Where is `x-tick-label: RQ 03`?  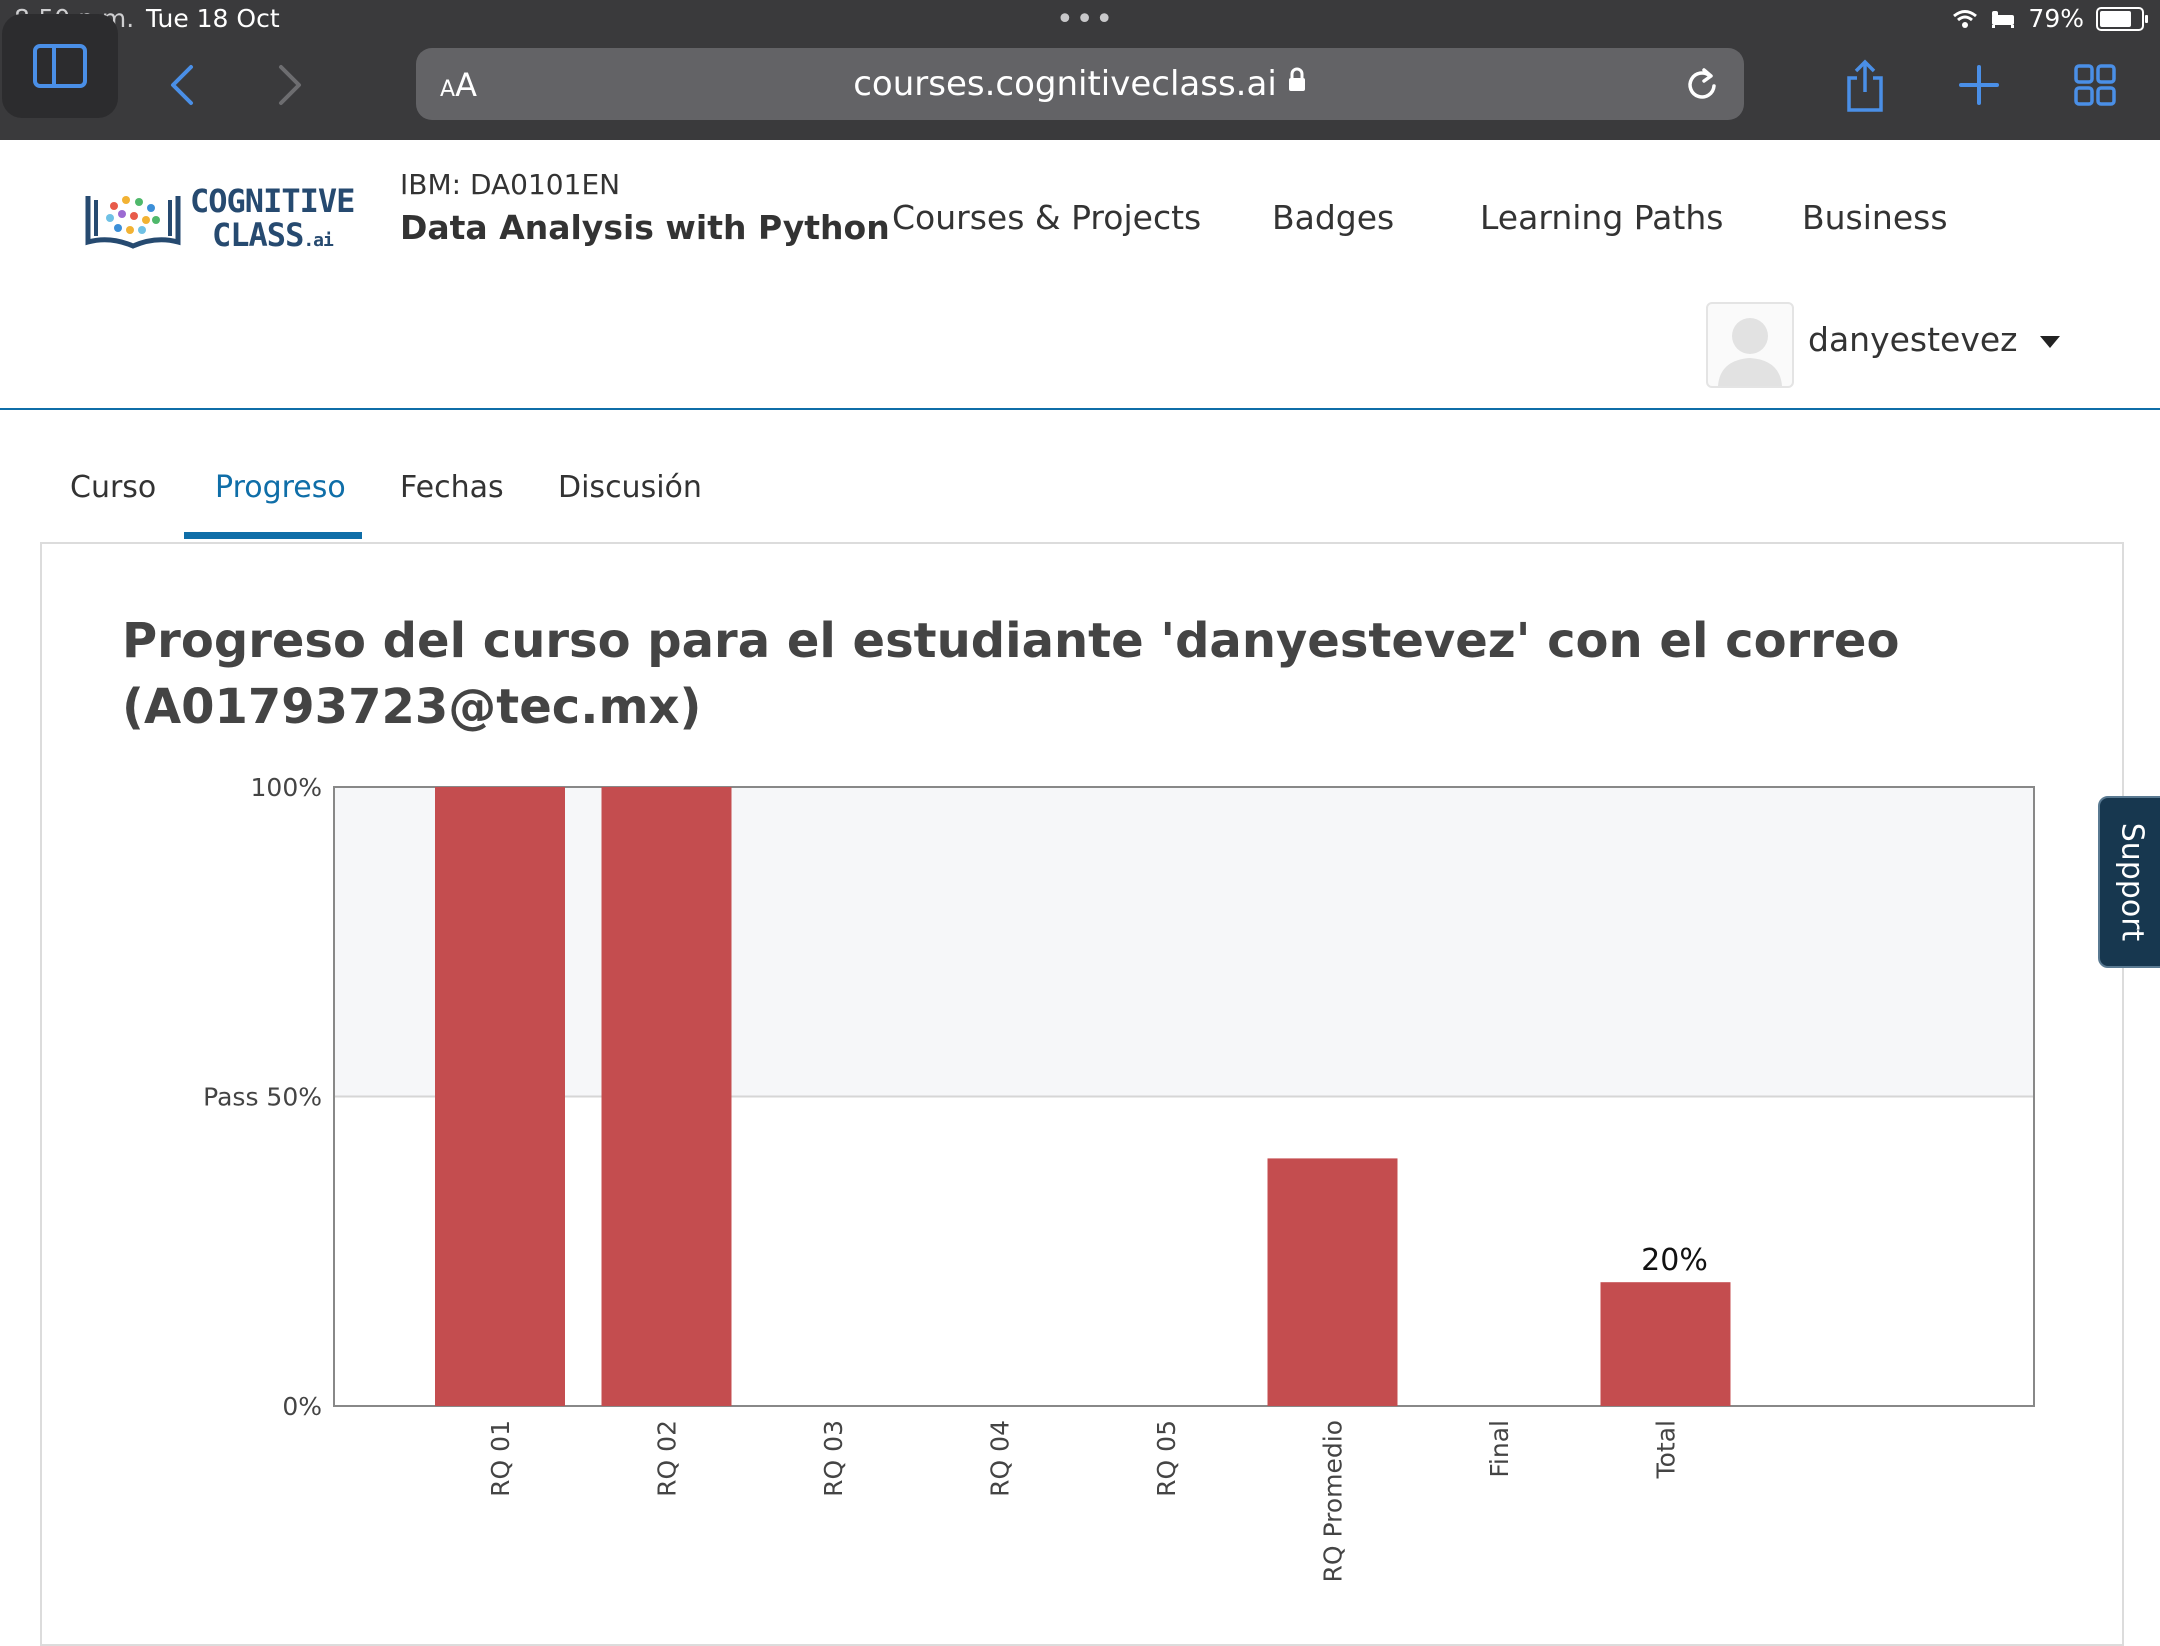 x-tick-label: RQ 03 is located at coordinates (833, 1458).